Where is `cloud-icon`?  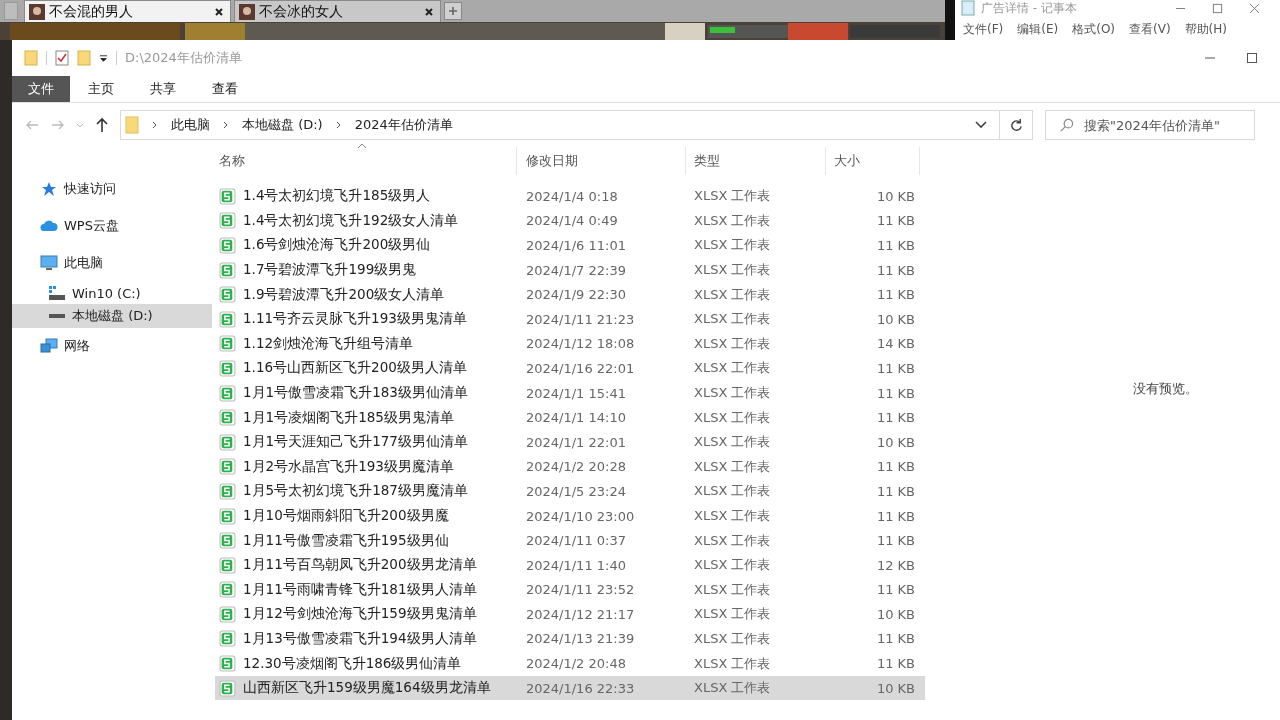 cloud-icon is located at coordinates (49, 226).